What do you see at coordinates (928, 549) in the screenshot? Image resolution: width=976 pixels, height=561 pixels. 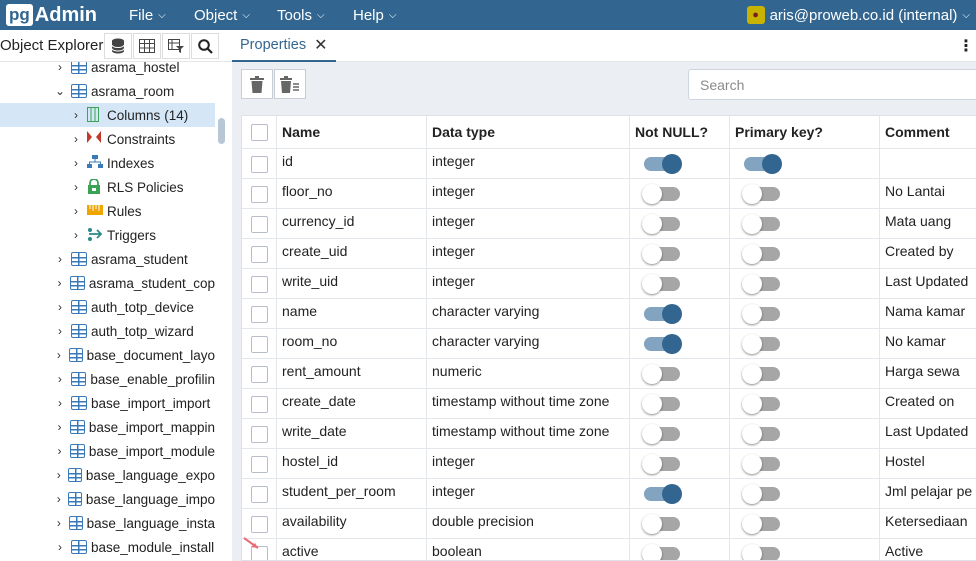 I see `comment-cell: Active` at bounding box center [928, 549].